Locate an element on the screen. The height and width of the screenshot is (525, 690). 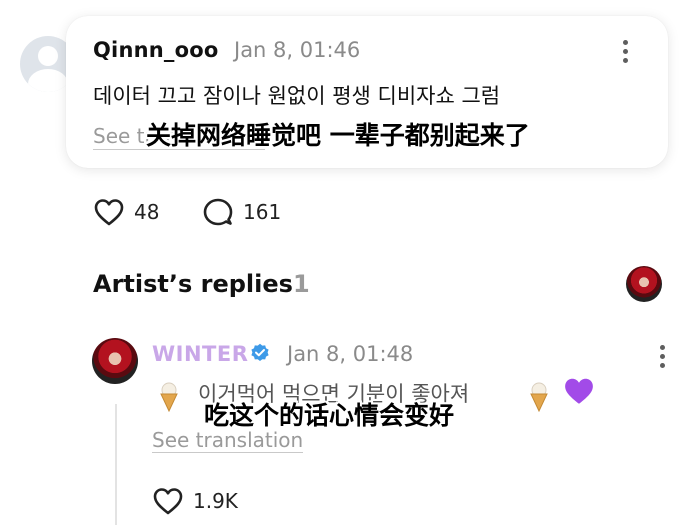
verified-badge-icon is located at coordinates (260, 352).